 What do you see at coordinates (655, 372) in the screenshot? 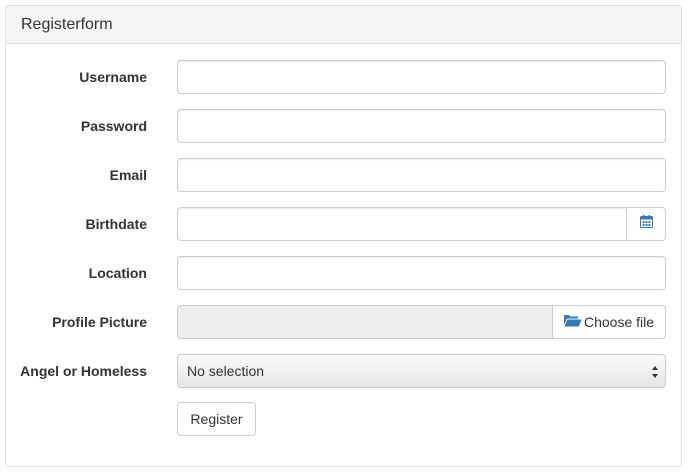
I see `select-arrows-icon` at bounding box center [655, 372].